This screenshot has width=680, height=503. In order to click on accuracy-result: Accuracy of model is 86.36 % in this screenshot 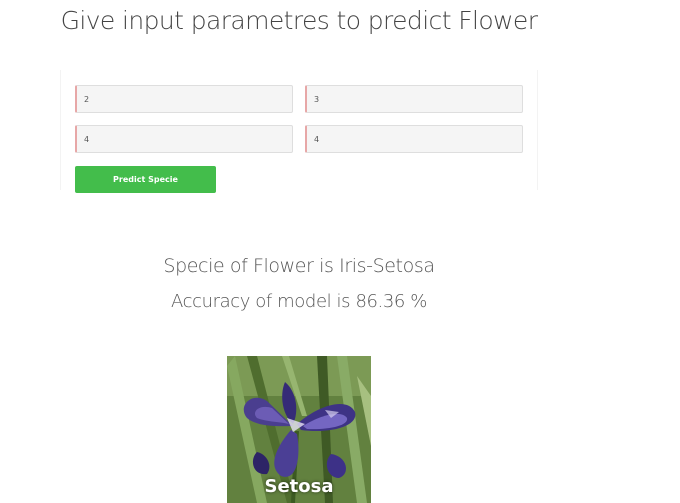, I will do `click(299, 301)`.